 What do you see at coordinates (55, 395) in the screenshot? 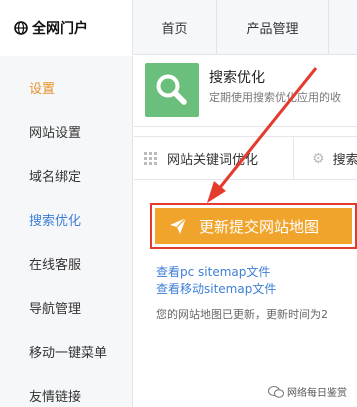
I see `sidebar-item-friend-links: 友情链接` at bounding box center [55, 395].